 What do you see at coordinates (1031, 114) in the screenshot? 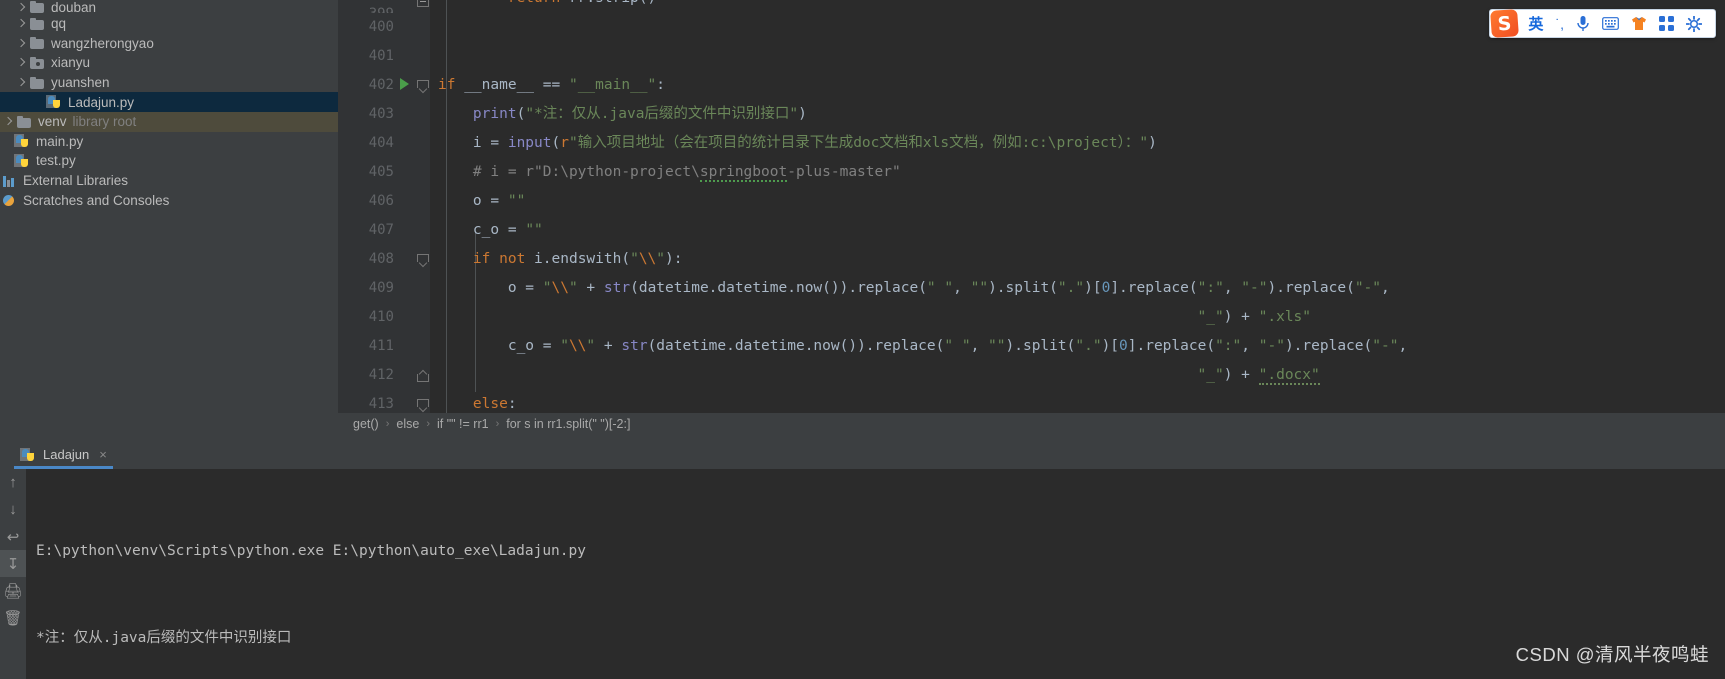
I see `code-line-403: 403 print("*注：仅从.java后缀的文件中识别接口")` at bounding box center [1031, 114].